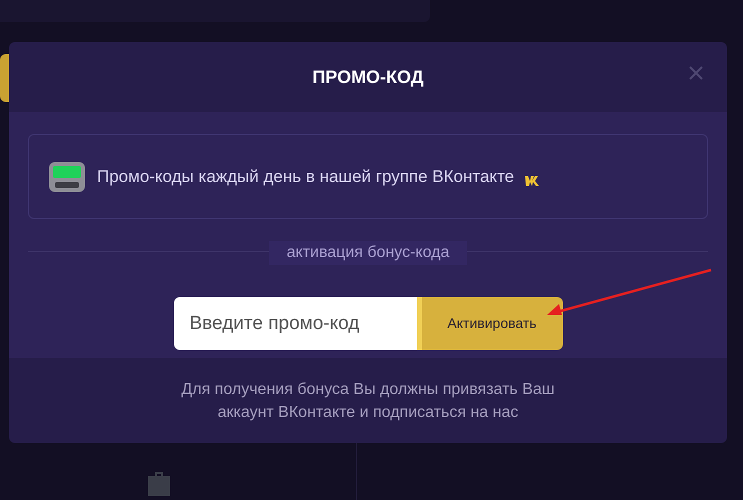  What do you see at coordinates (295, 323) in the screenshot?
I see `promo-field: Введите промо-код` at bounding box center [295, 323].